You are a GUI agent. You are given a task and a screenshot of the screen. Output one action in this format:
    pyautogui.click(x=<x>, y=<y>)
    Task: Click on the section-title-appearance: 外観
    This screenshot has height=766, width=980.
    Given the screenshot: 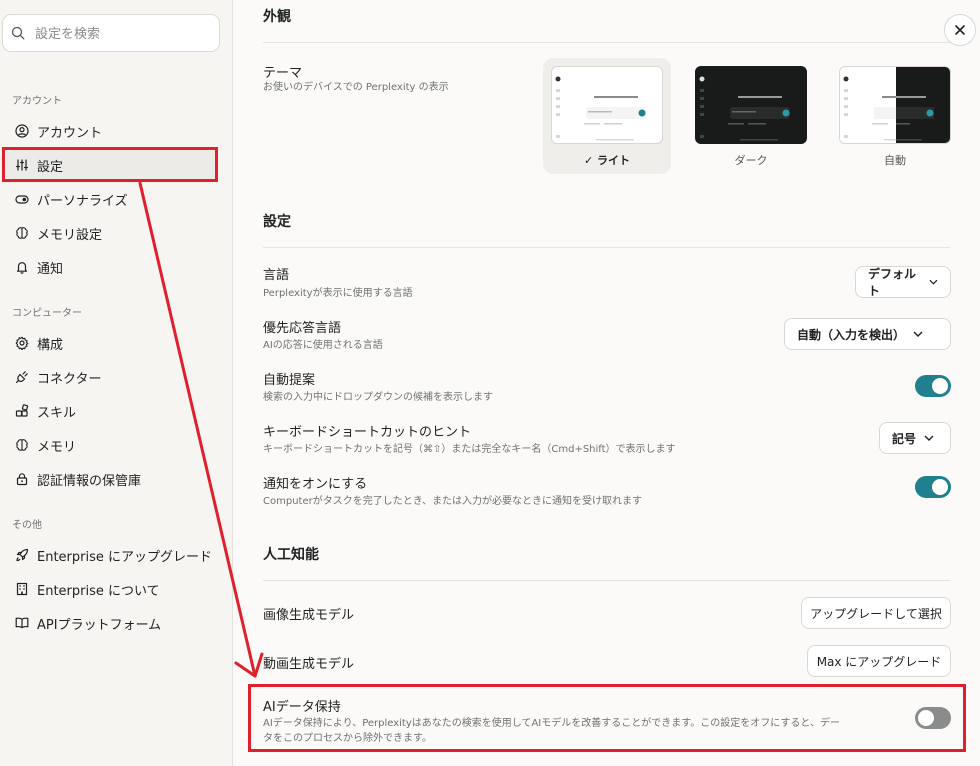 What is the action you would take?
    pyautogui.click(x=277, y=17)
    